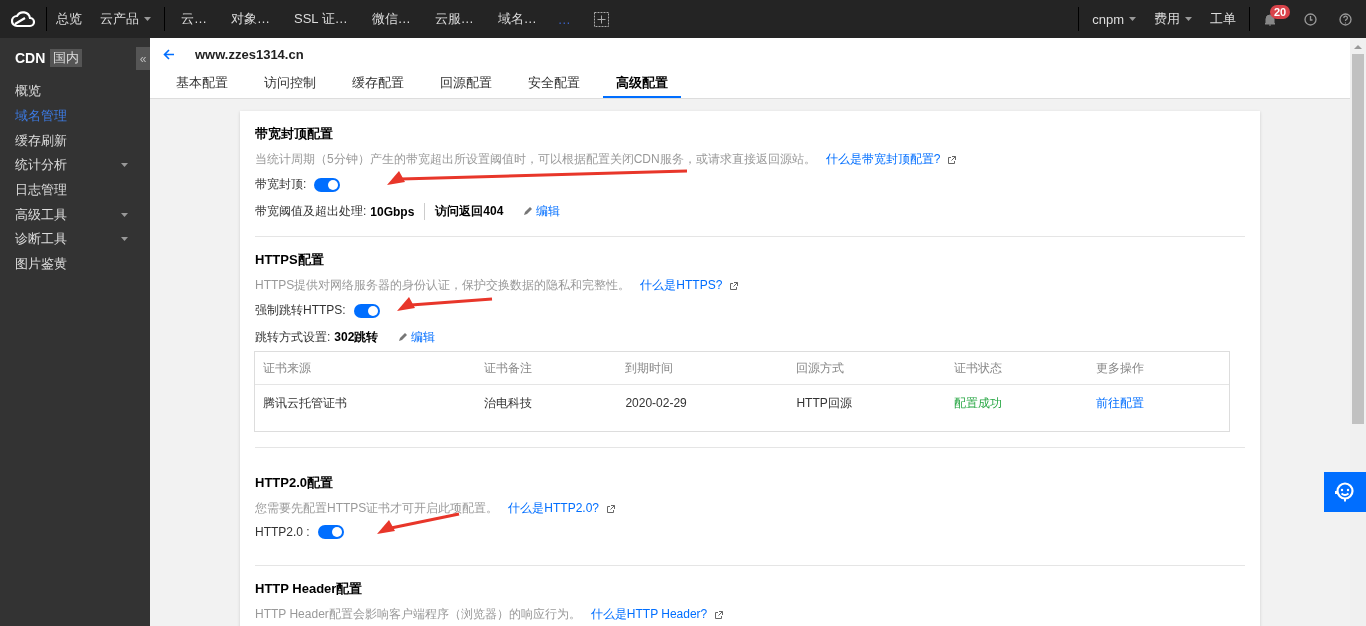 The height and width of the screenshot is (626, 1366). What do you see at coordinates (75, 165) in the screenshot?
I see `sidebar-item: 统计分析` at bounding box center [75, 165].